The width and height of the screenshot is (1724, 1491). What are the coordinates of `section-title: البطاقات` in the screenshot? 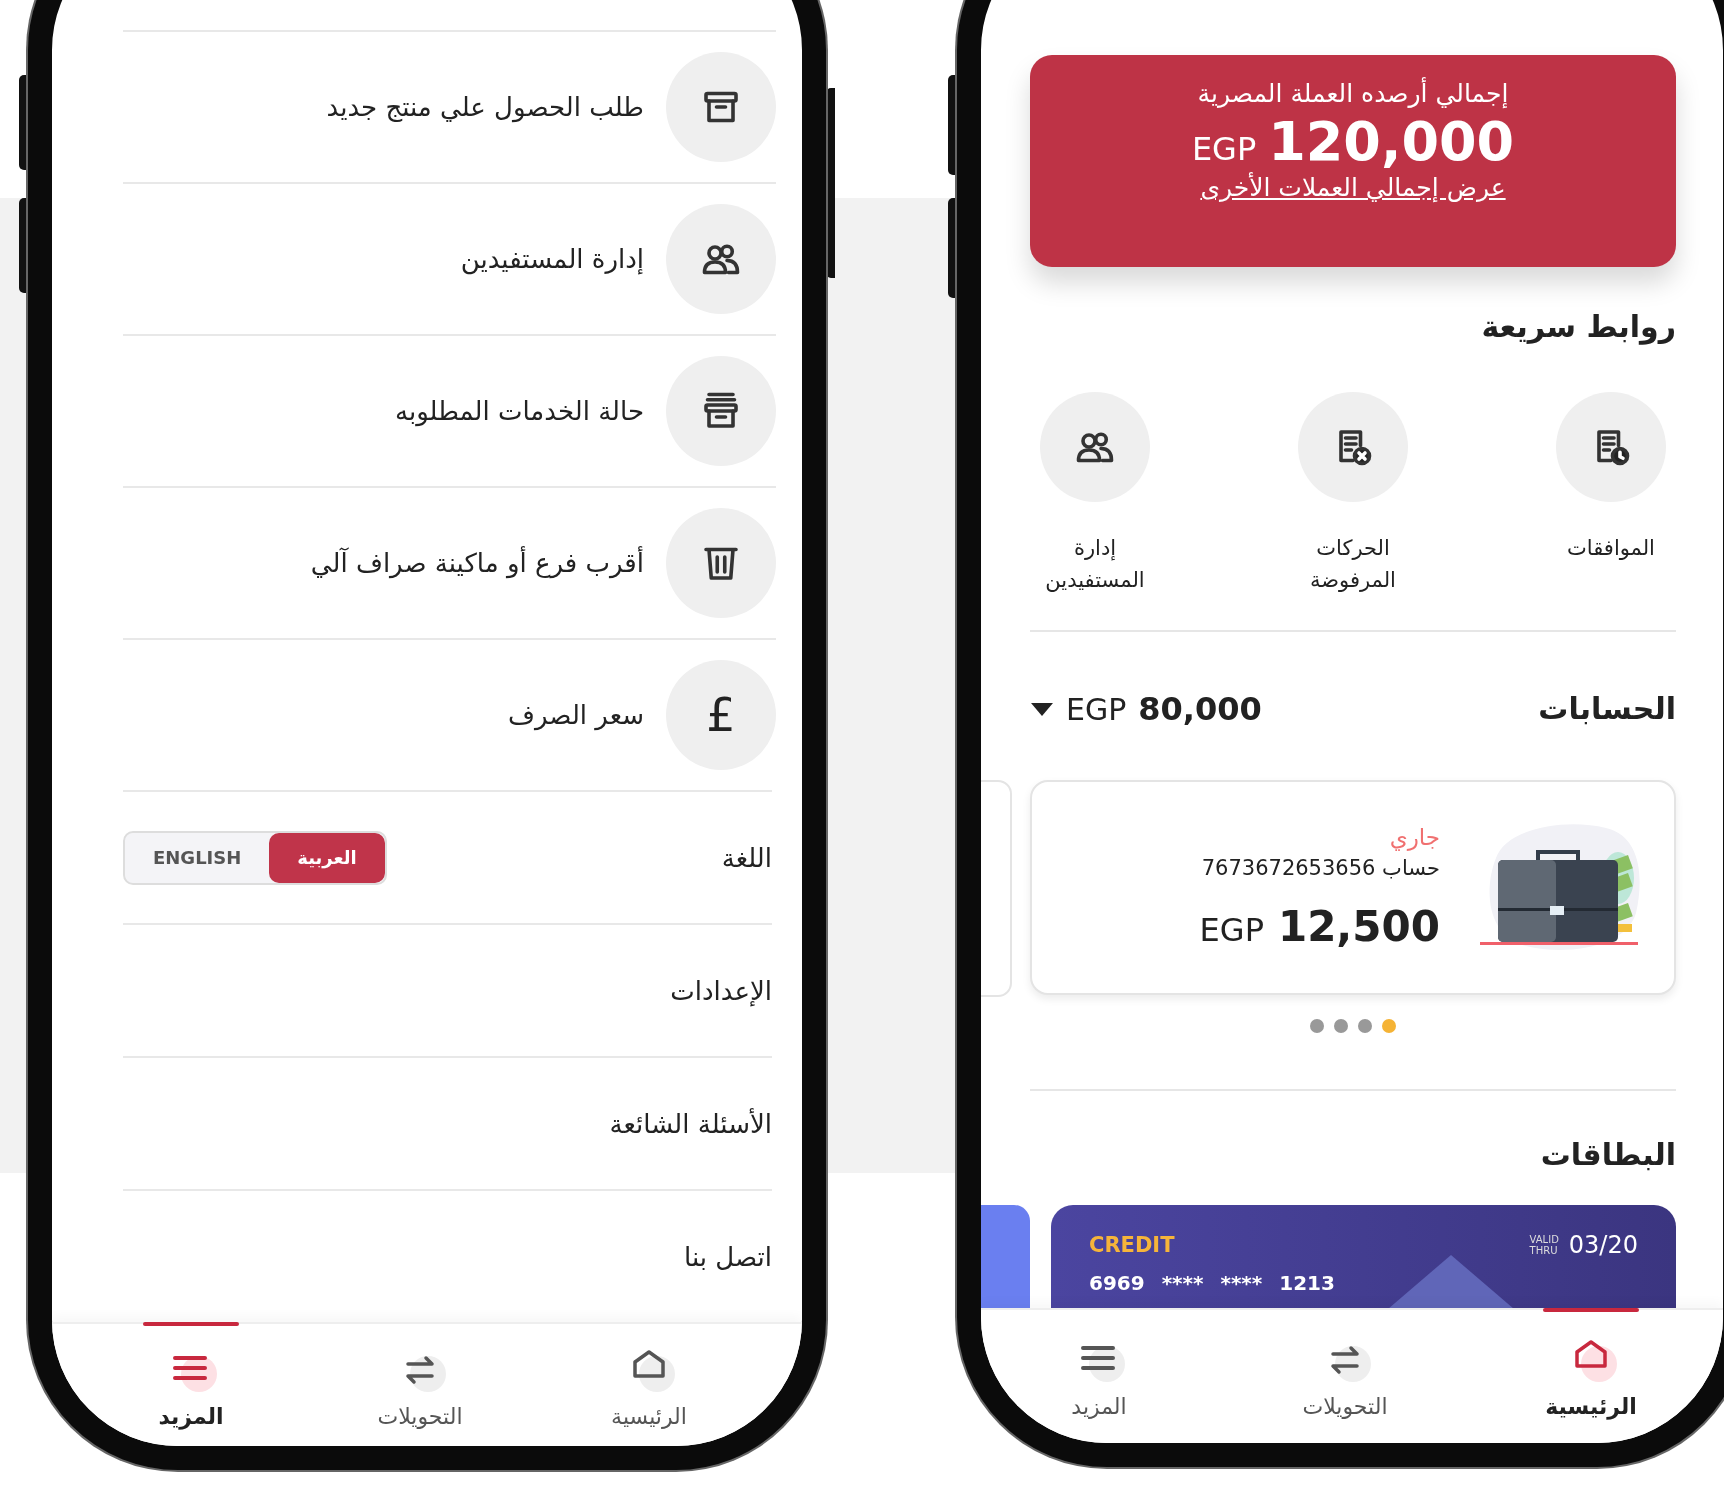 It's located at (1607, 1155).